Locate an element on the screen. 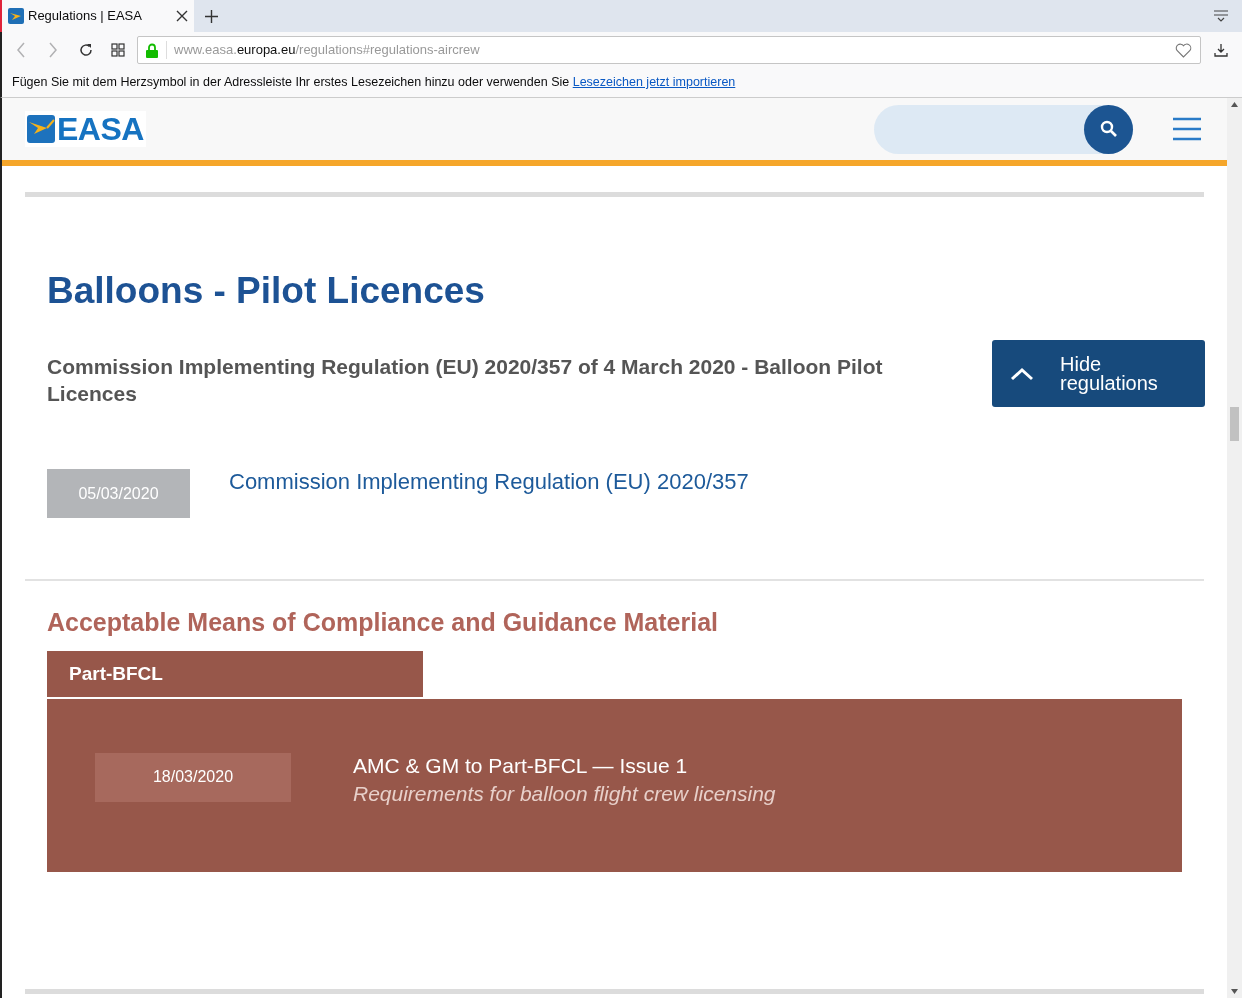 The width and height of the screenshot is (1242, 998). search-icon is located at coordinates (1108, 129).